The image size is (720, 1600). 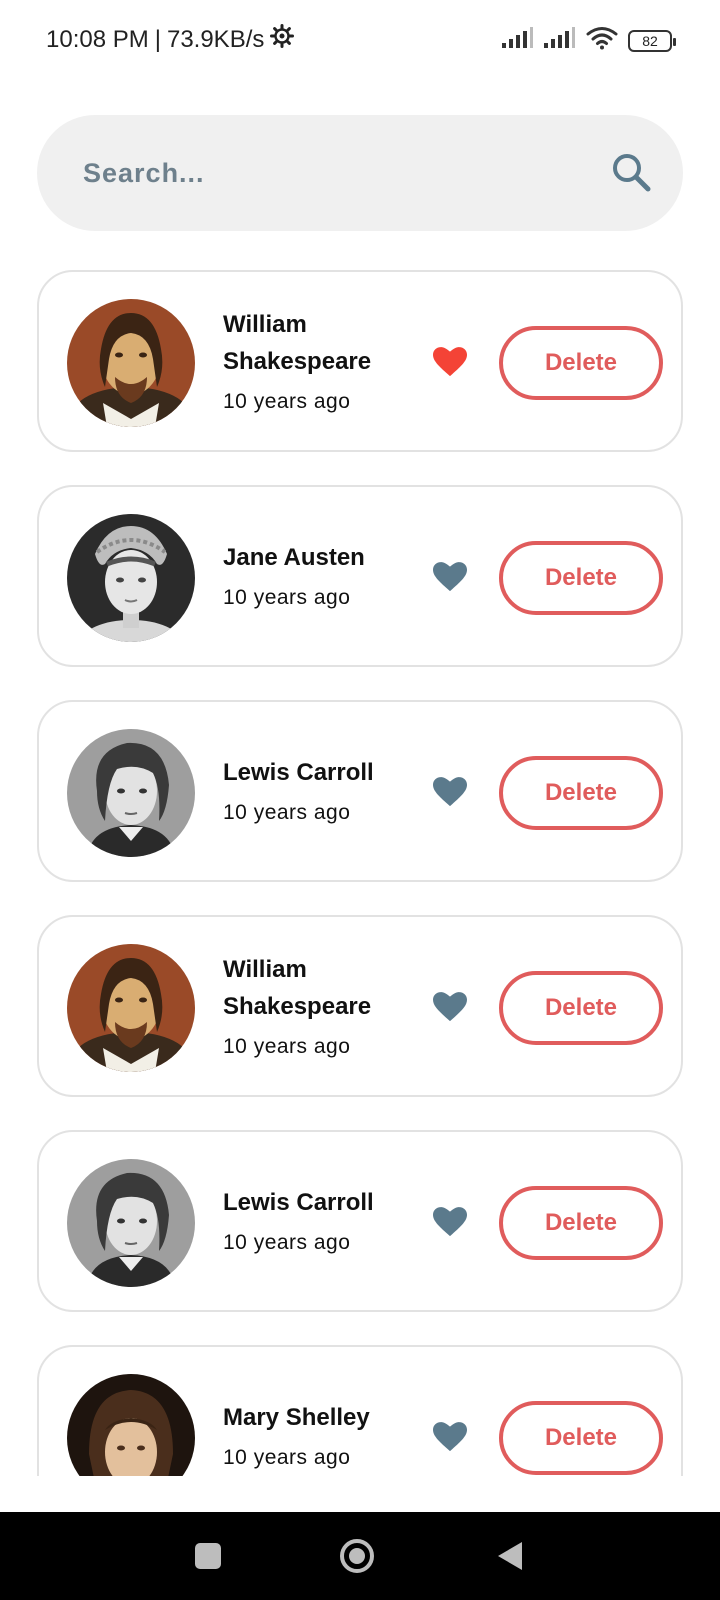 I want to click on search-bar, so click(x=360, y=173).